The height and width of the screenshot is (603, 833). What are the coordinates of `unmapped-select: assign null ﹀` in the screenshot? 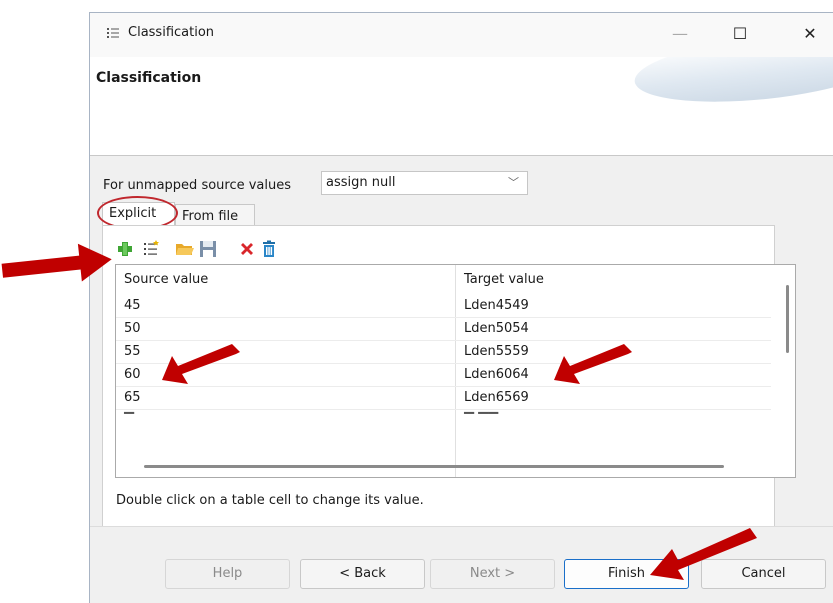 It's located at (424, 183).